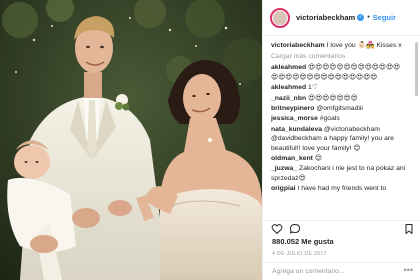 Image resolution: width=420 pixels, height=280 pixels. I want to click on comment-username: _nazii_nbn, so click(288, 98).